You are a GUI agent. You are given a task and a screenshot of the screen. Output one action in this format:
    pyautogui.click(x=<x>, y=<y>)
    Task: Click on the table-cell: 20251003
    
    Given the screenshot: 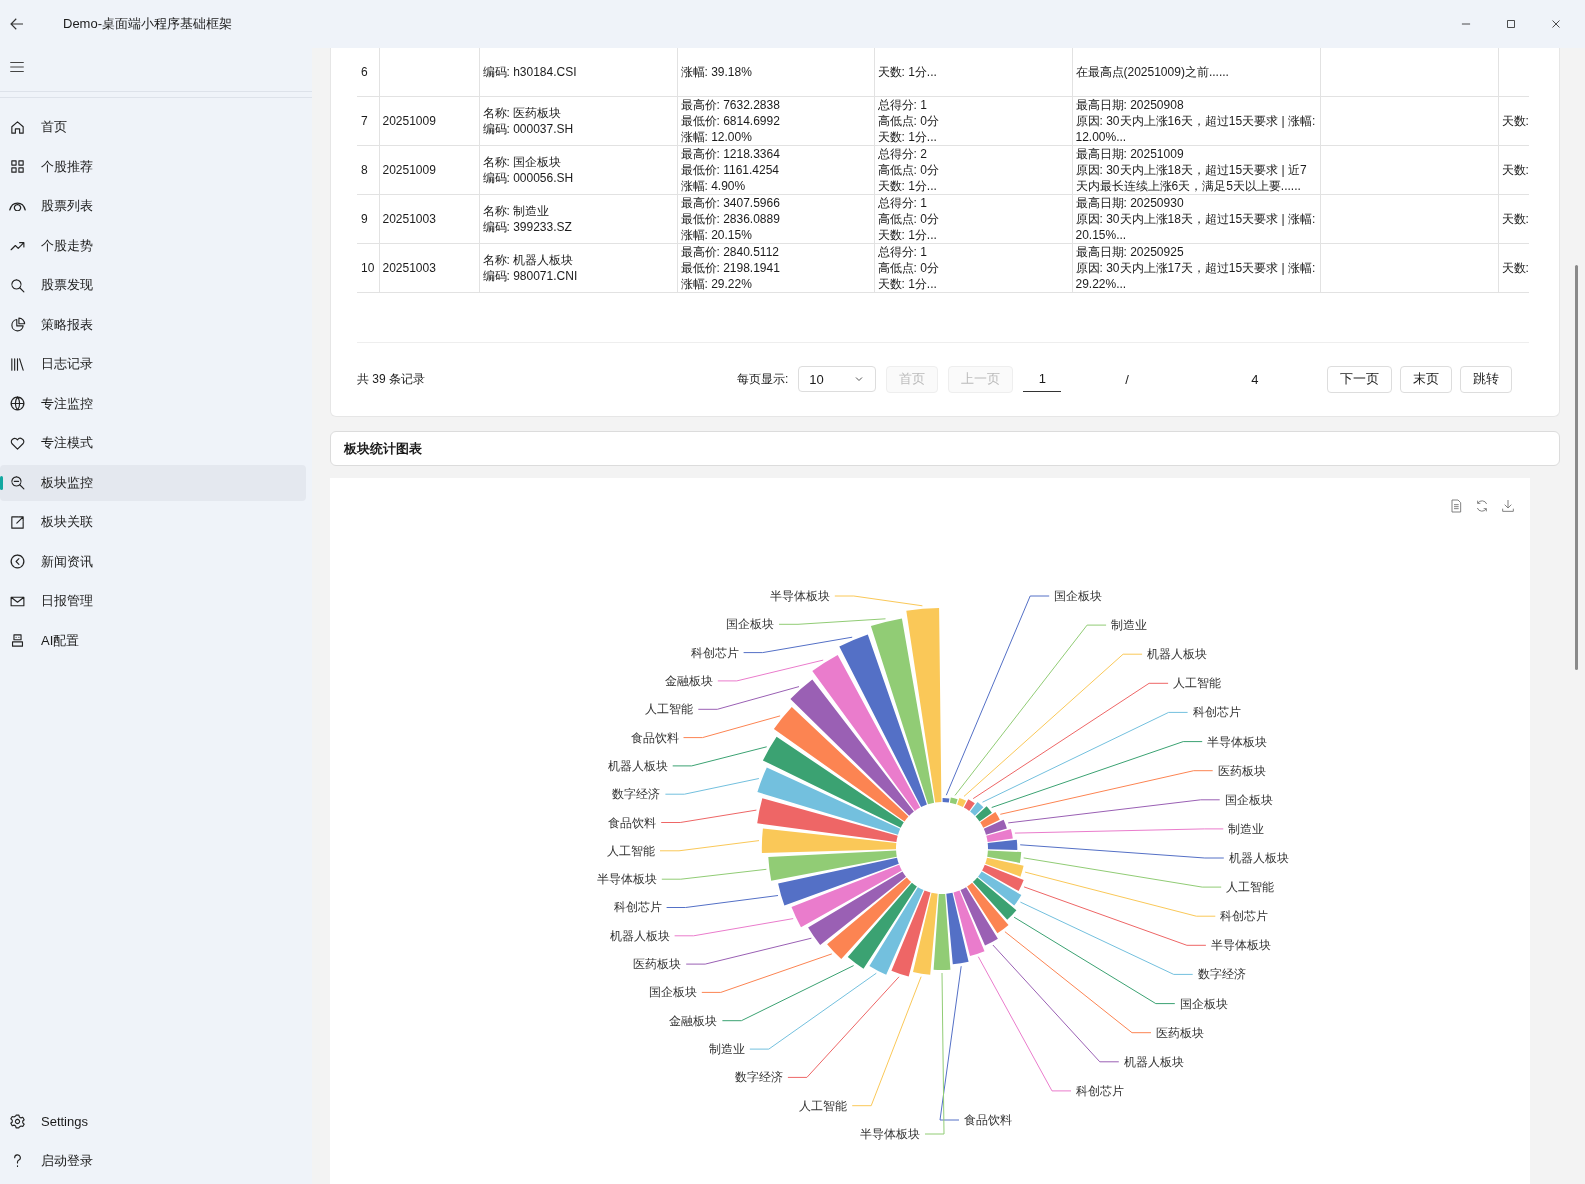 What is the action you would take?
    pyautogui.click(x=409, y=219)
    